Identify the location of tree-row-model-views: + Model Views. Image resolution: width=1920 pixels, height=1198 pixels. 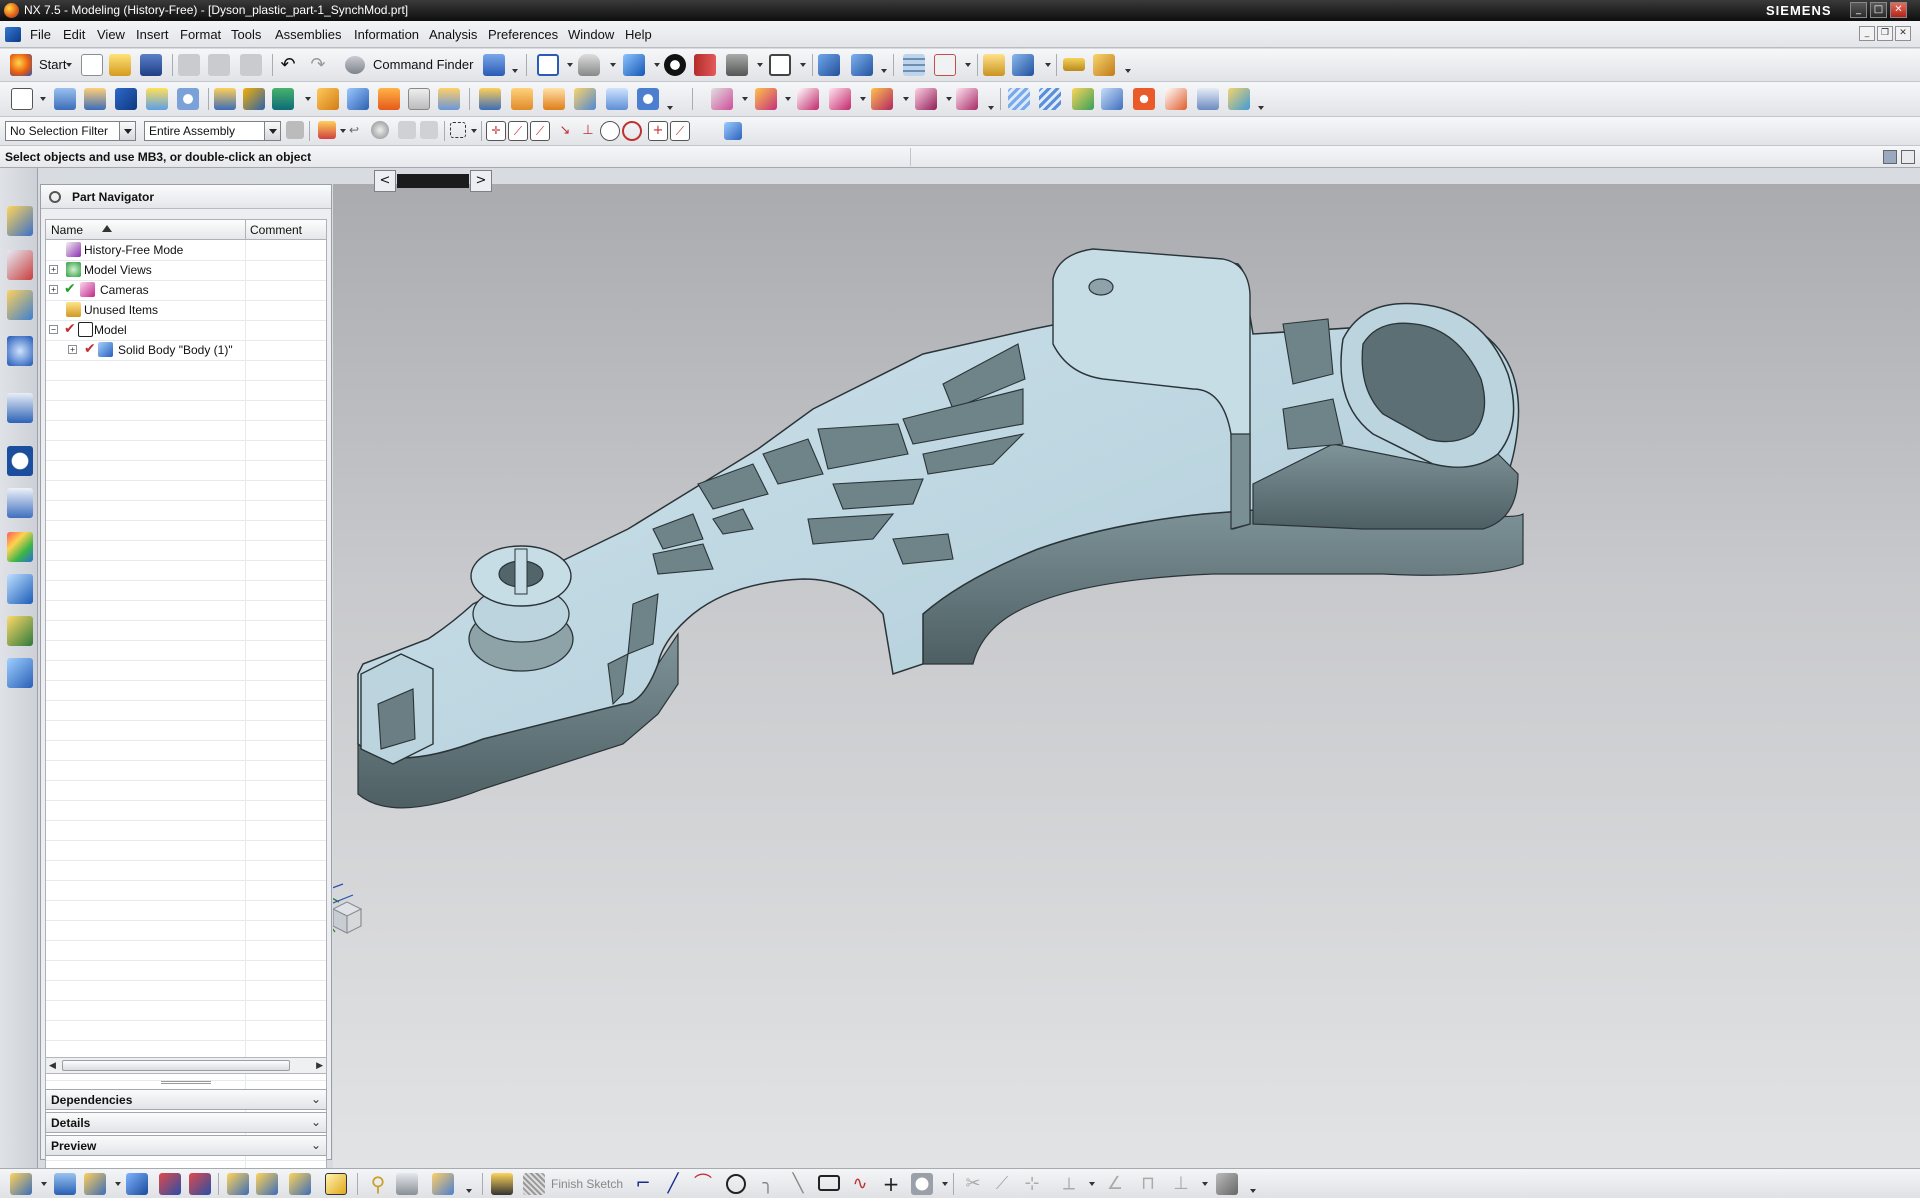
(186, 270).